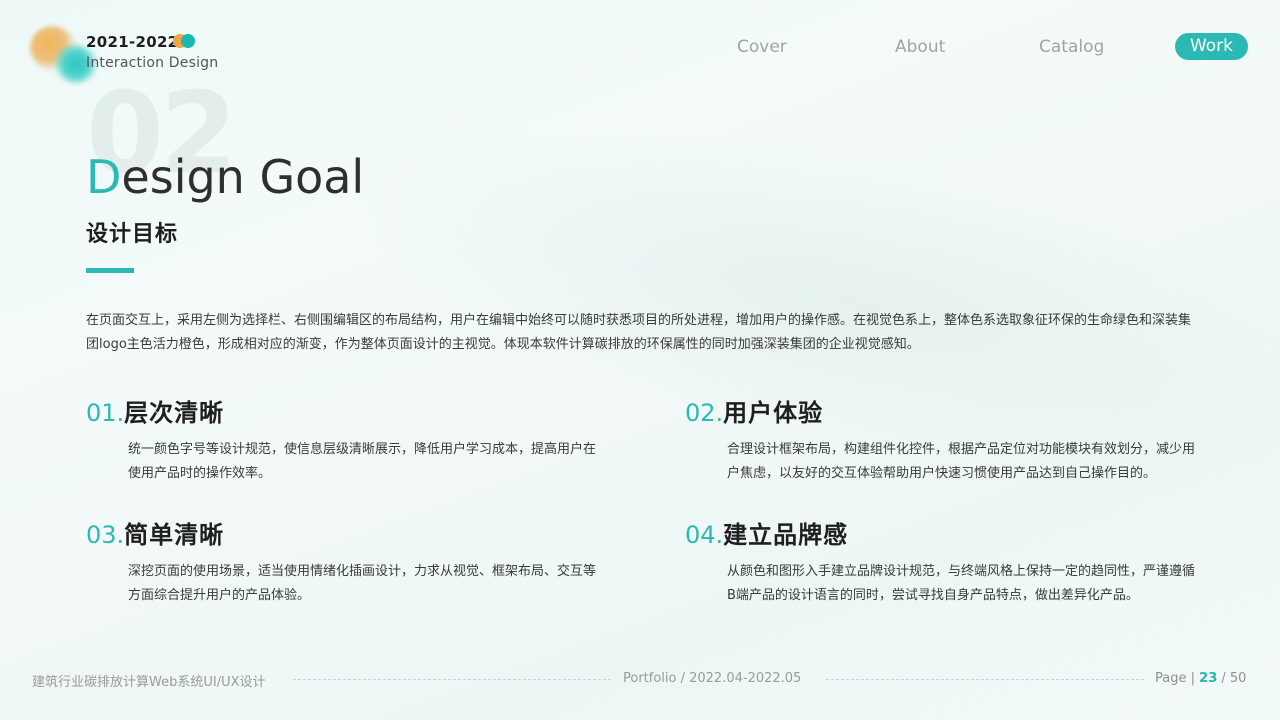 This screenshot has height=720, width=1280. What do you see at coordinates (1171, 678) in the screenshot?
I see `page-label: Page` at bounding box center [1171, 678].